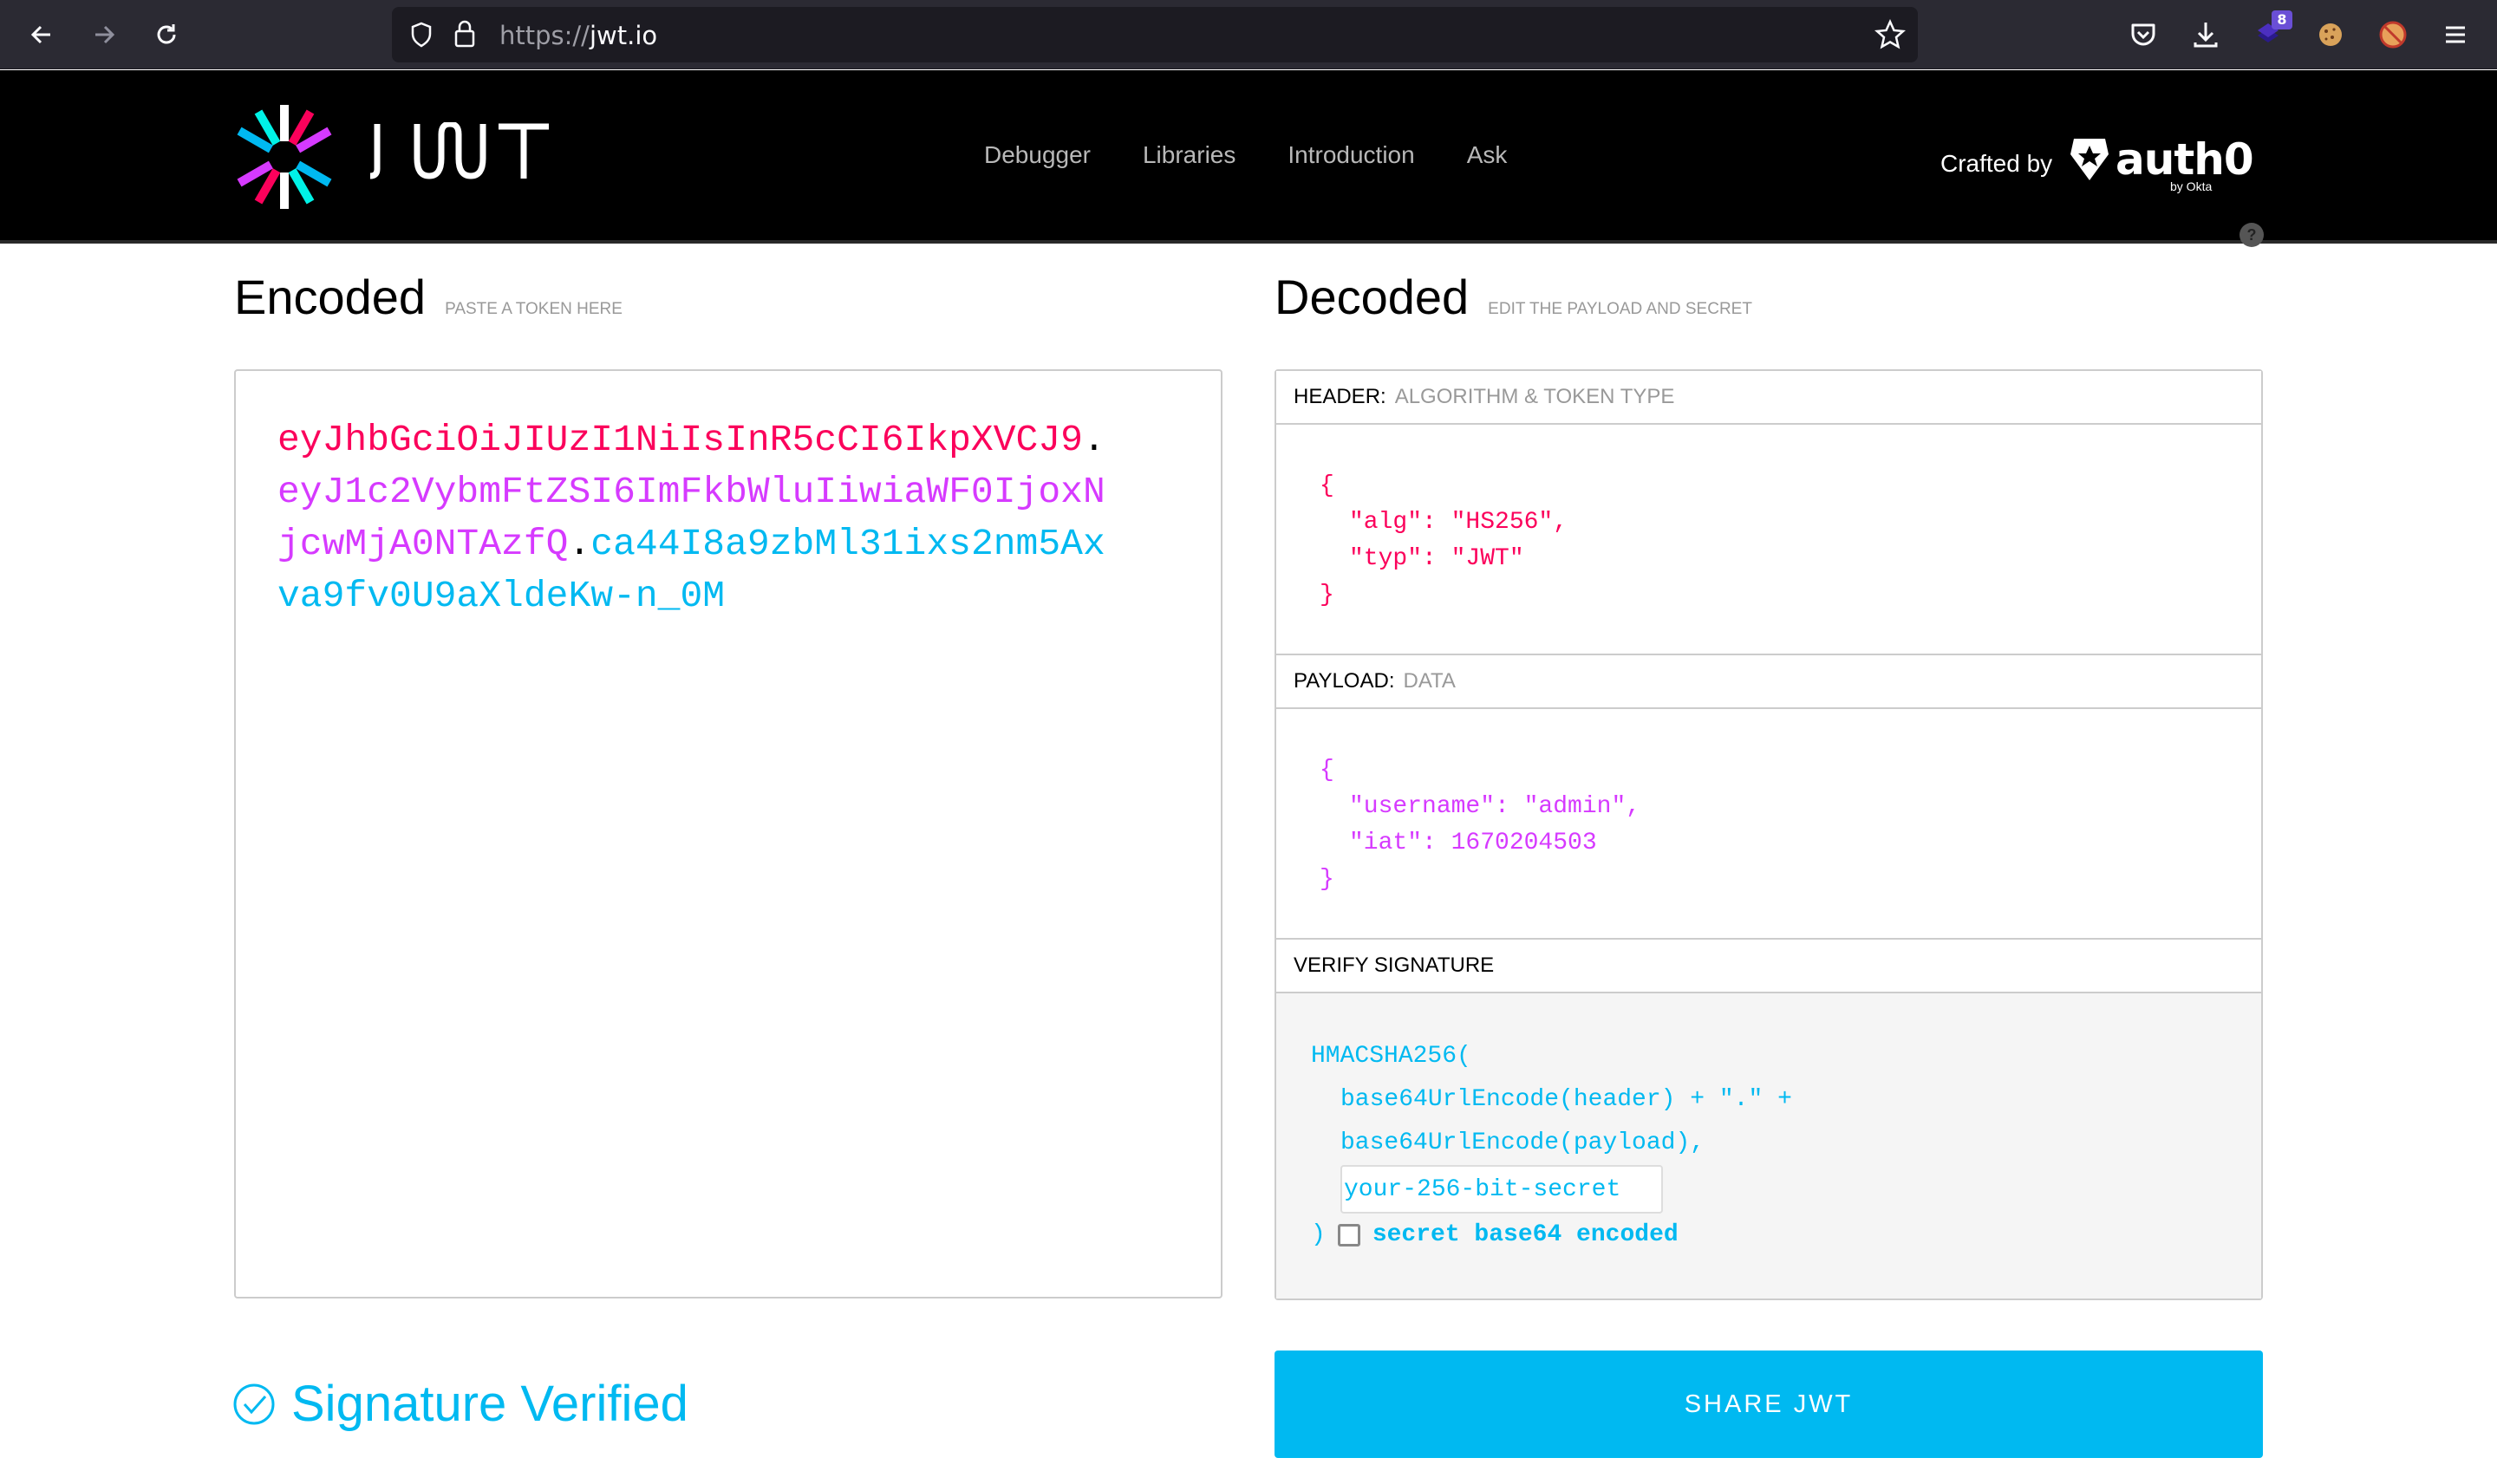 This screenshot has width=2497, height=1484. I want to click on base64-encoded-label: secret base64 encoded, so click(1525, 1235).